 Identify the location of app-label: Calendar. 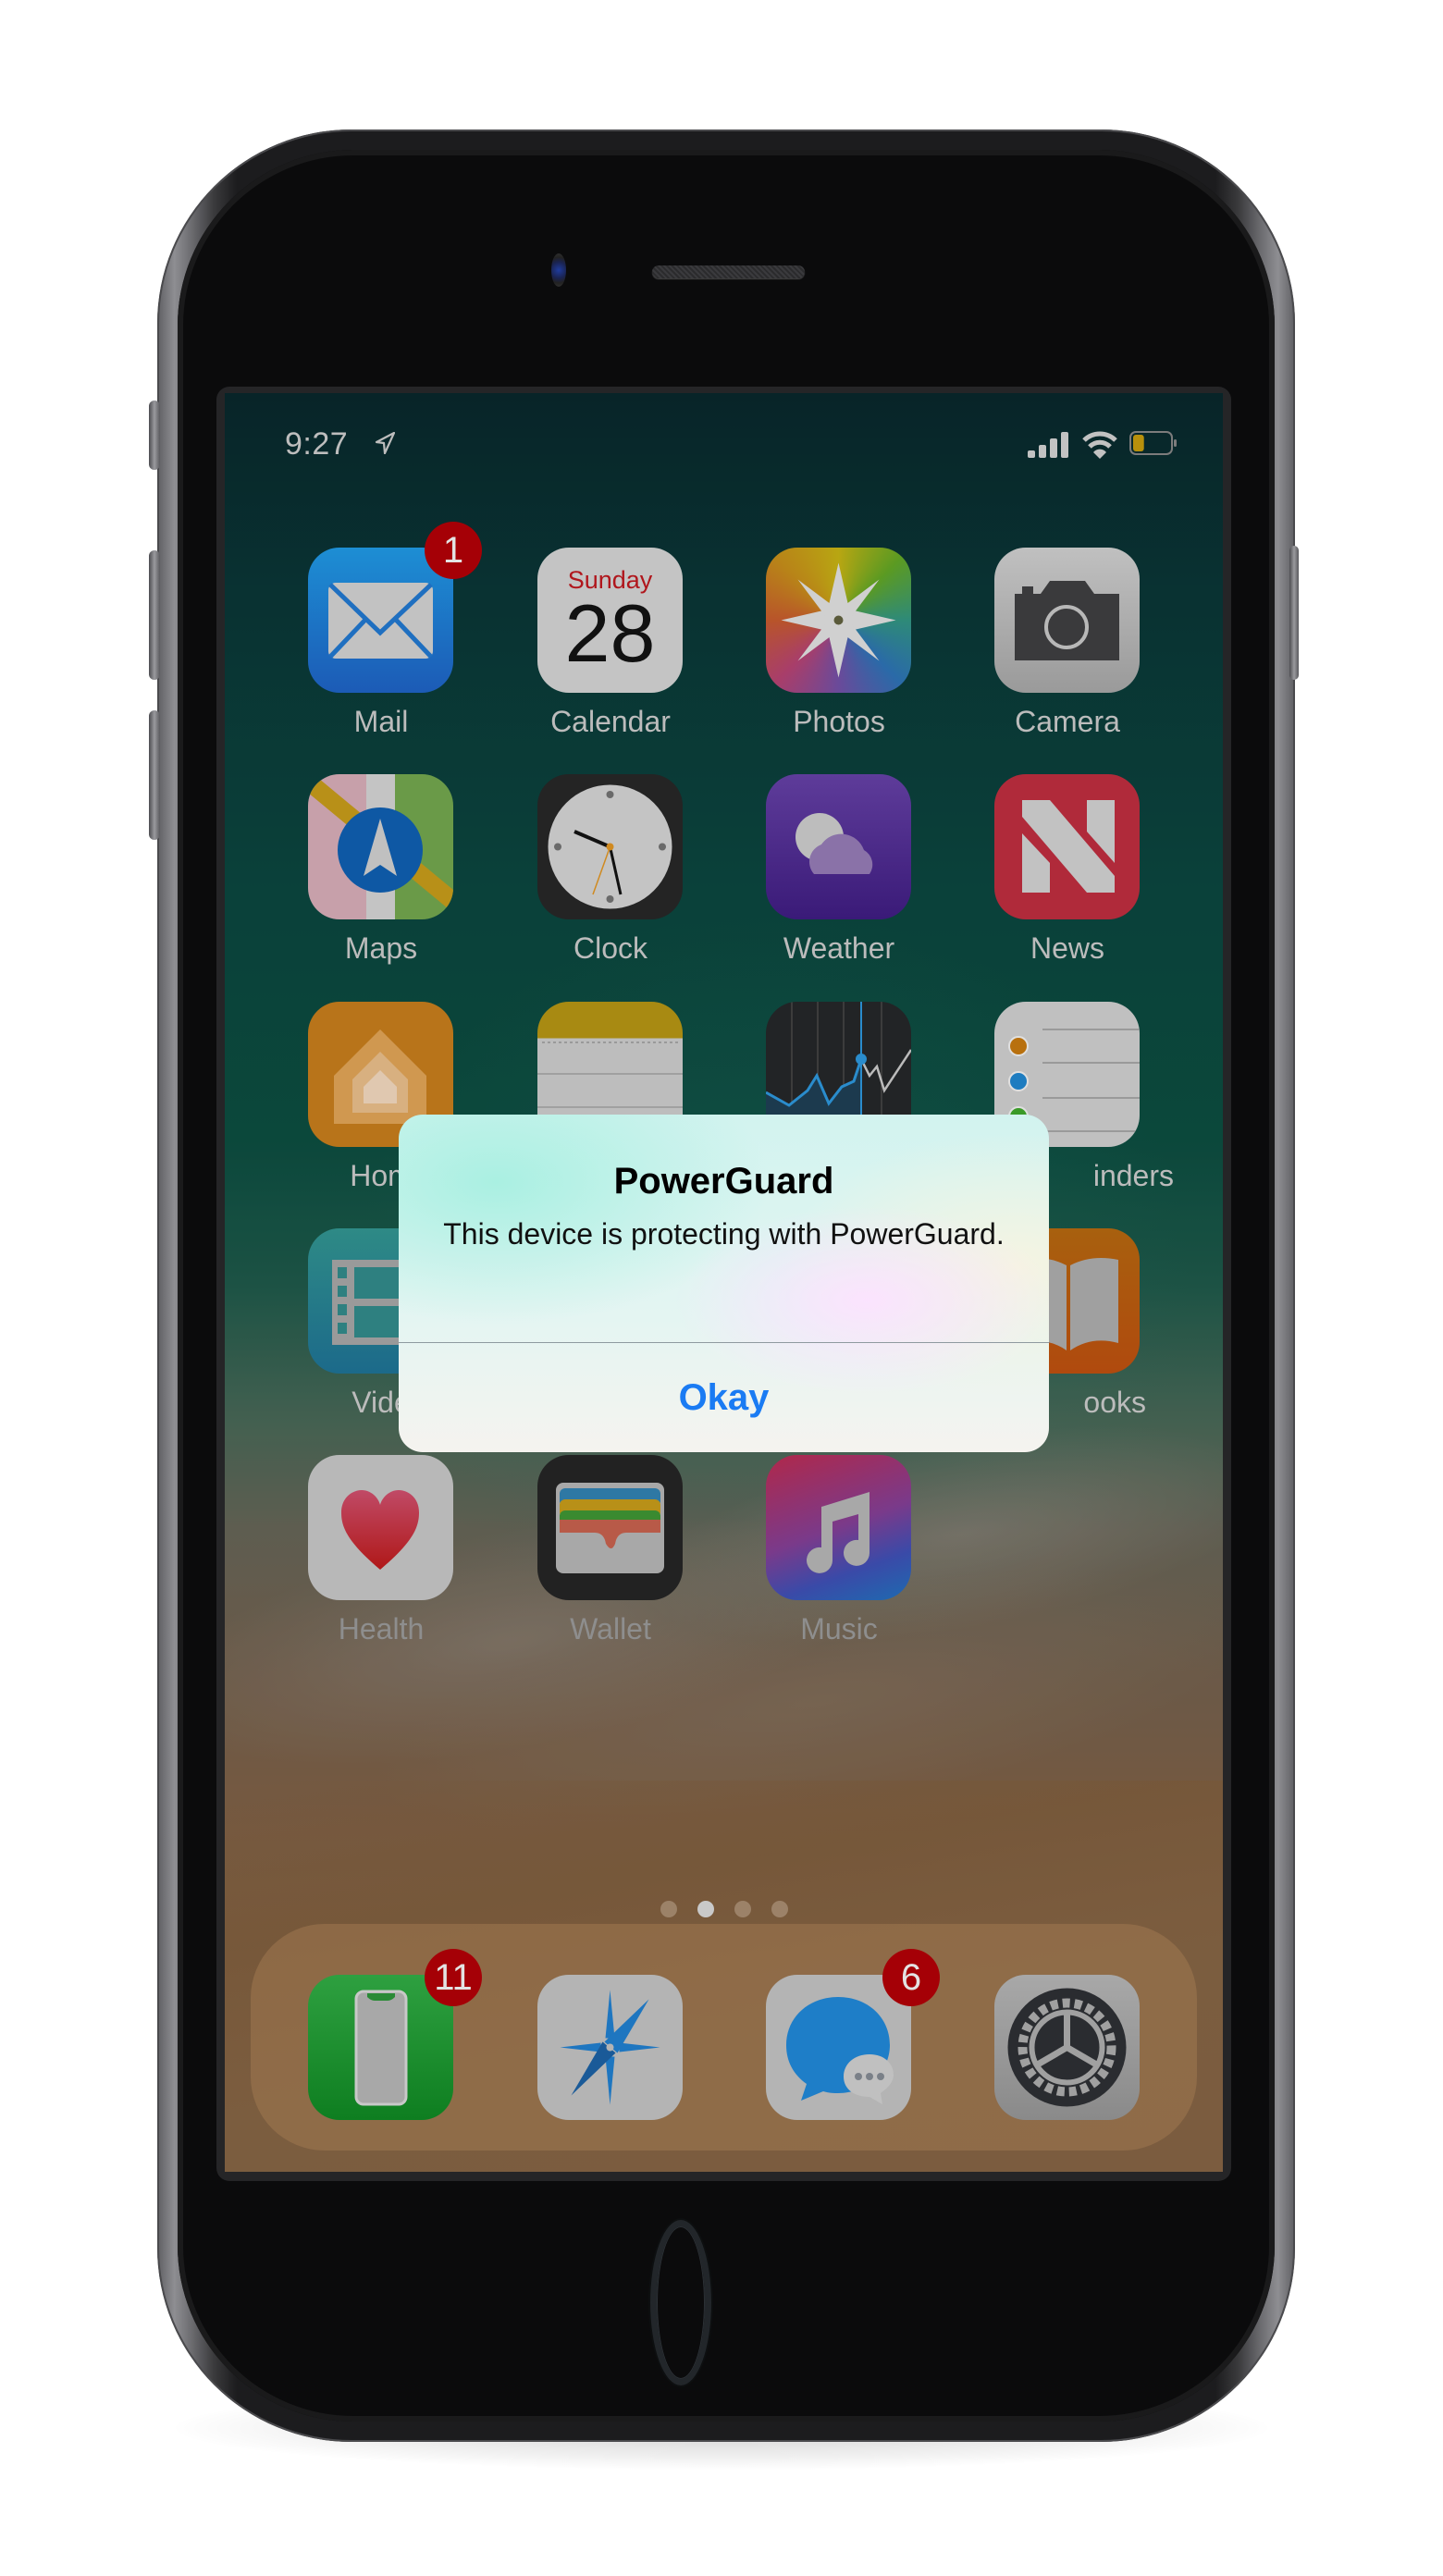
(610, 721).